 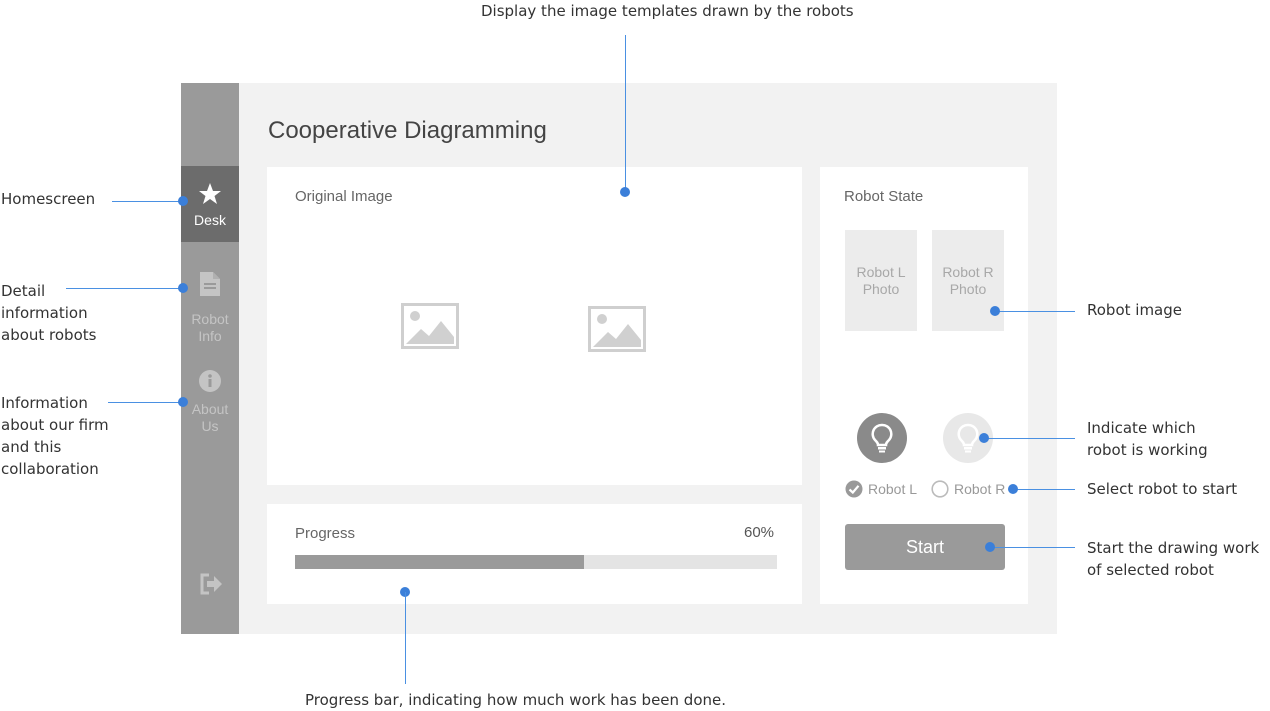 I want to click on sidebar-item-label: Desk, so click(x=210, y=220).